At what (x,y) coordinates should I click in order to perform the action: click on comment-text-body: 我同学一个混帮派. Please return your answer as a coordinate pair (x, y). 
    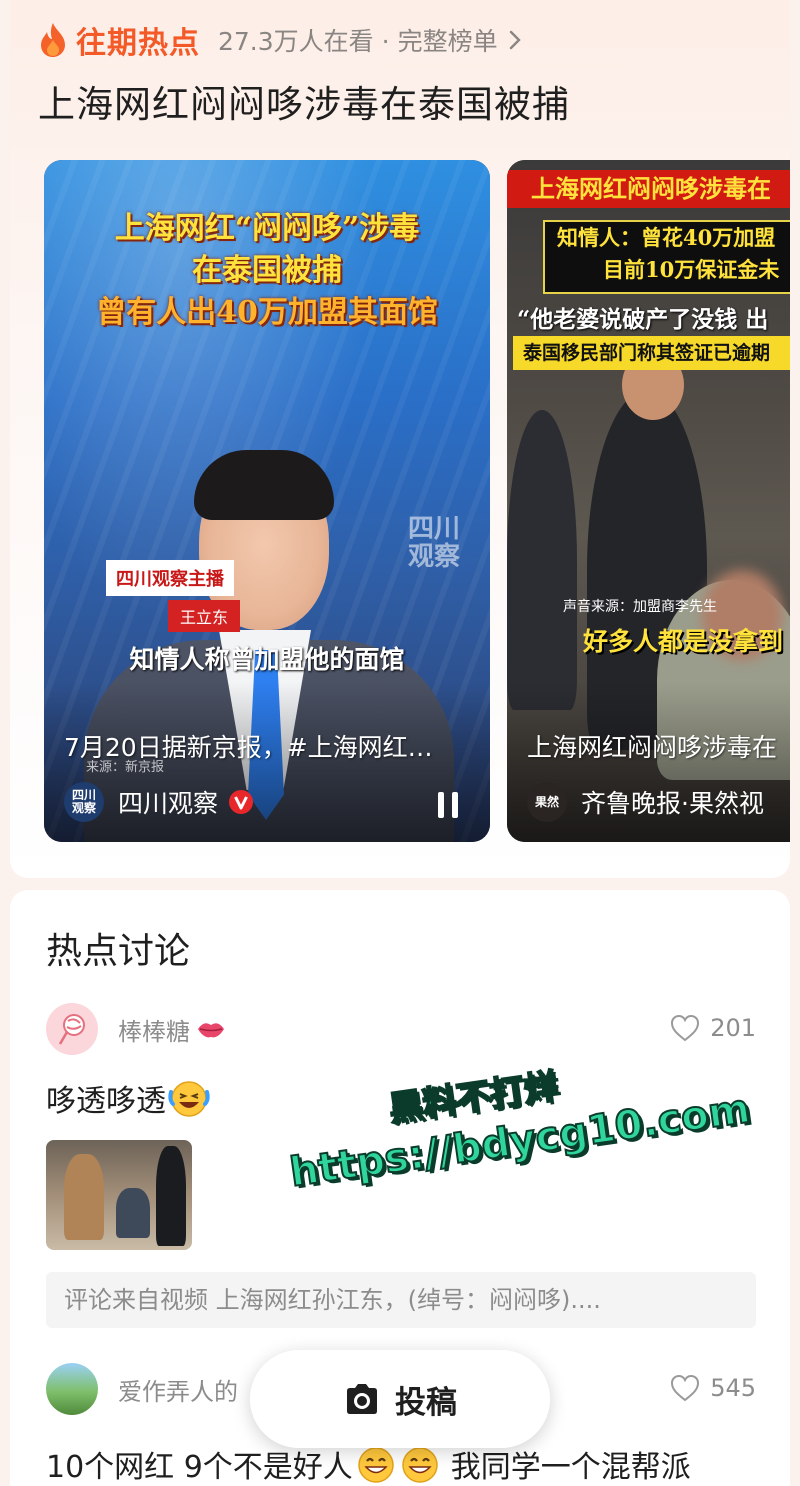
    Looking at the image, I should click on (570, 1467).